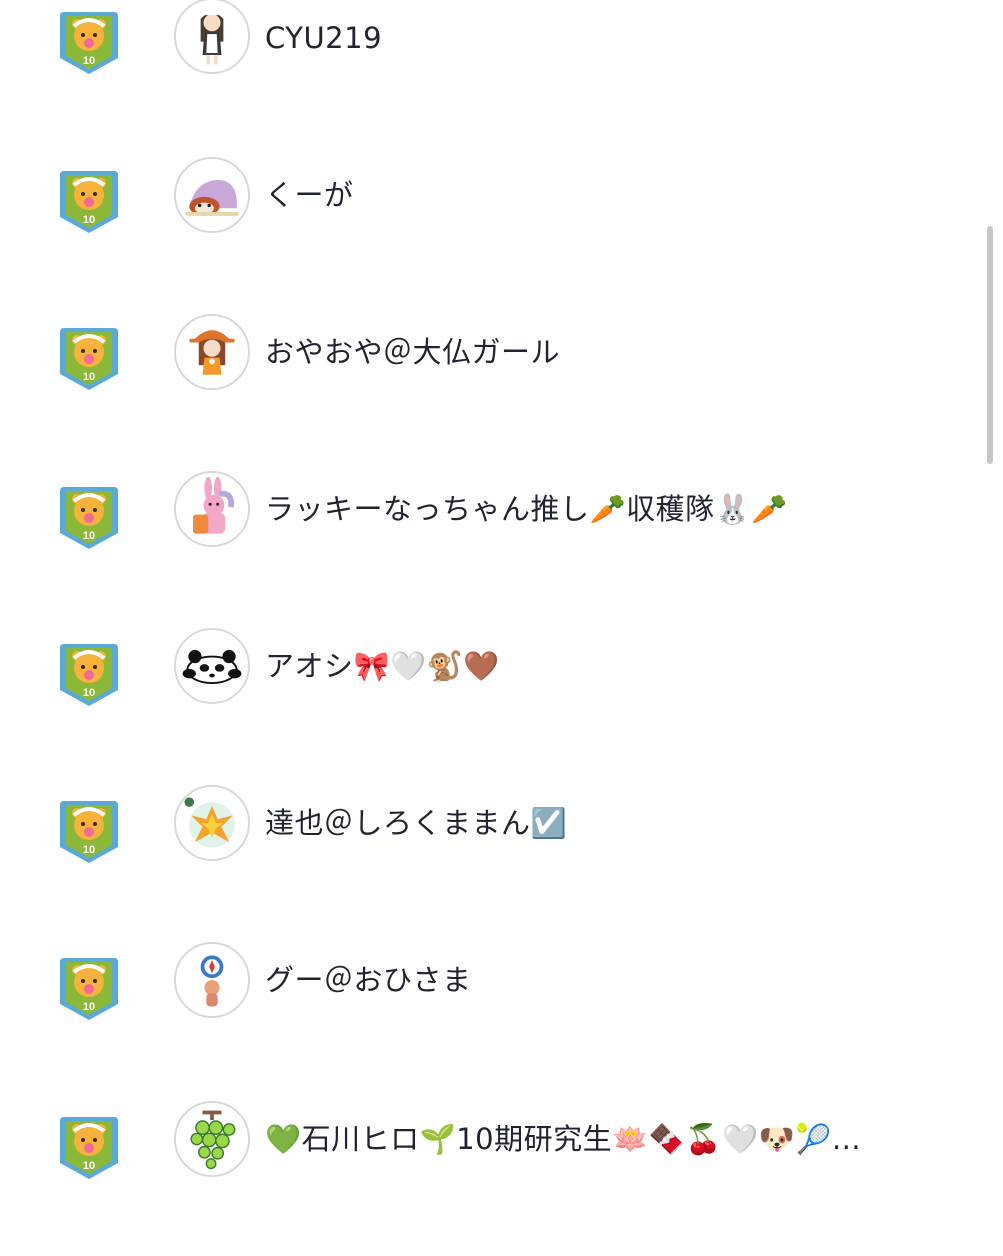 The image size is (1003, 1256). What do you see at coordinates (495, 78) in the screenshot?
I see `list-item: 10 CYU219` at bounding box center [495, 78].